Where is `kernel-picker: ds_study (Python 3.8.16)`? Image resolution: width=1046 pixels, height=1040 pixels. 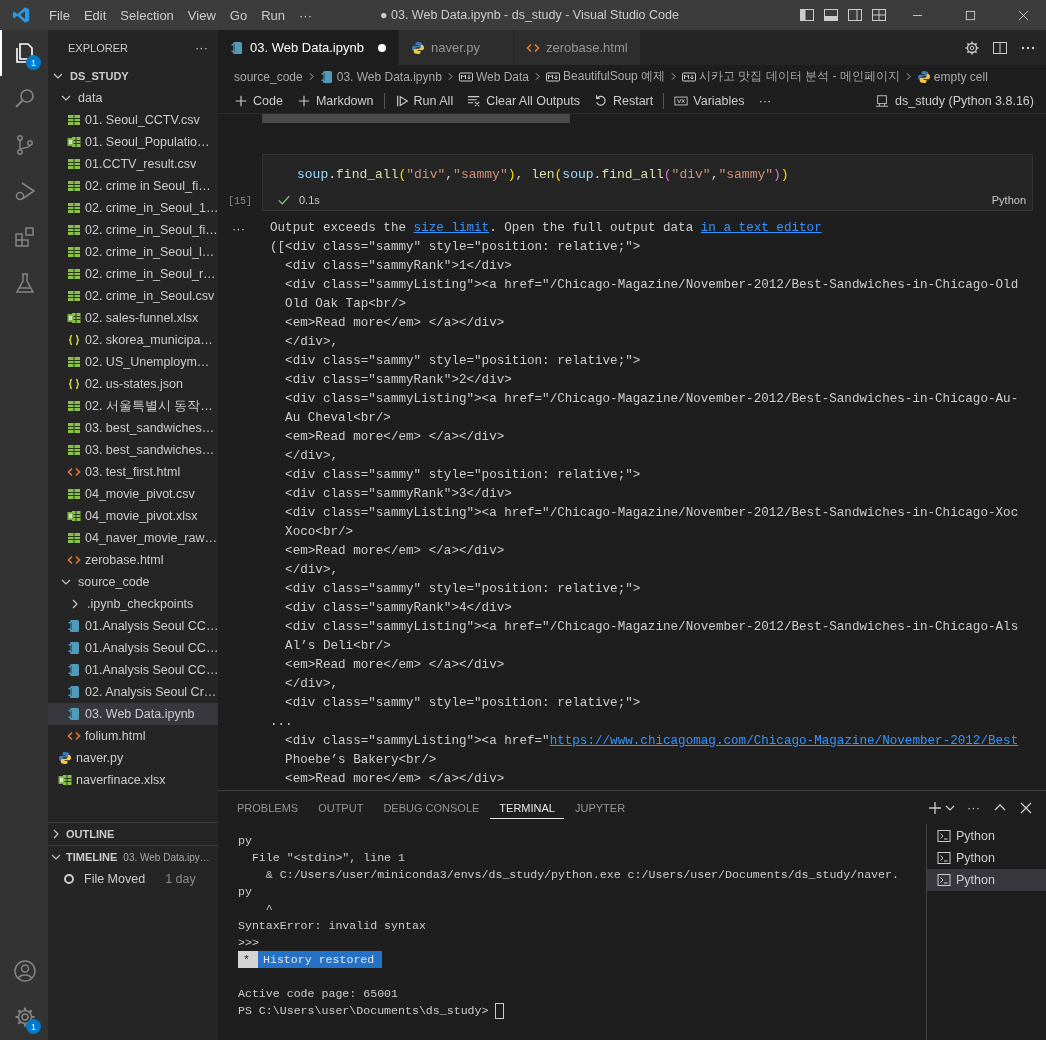 kernel-picker: ds_study (Python 3.8.16) is located at coordinates (960, 100).